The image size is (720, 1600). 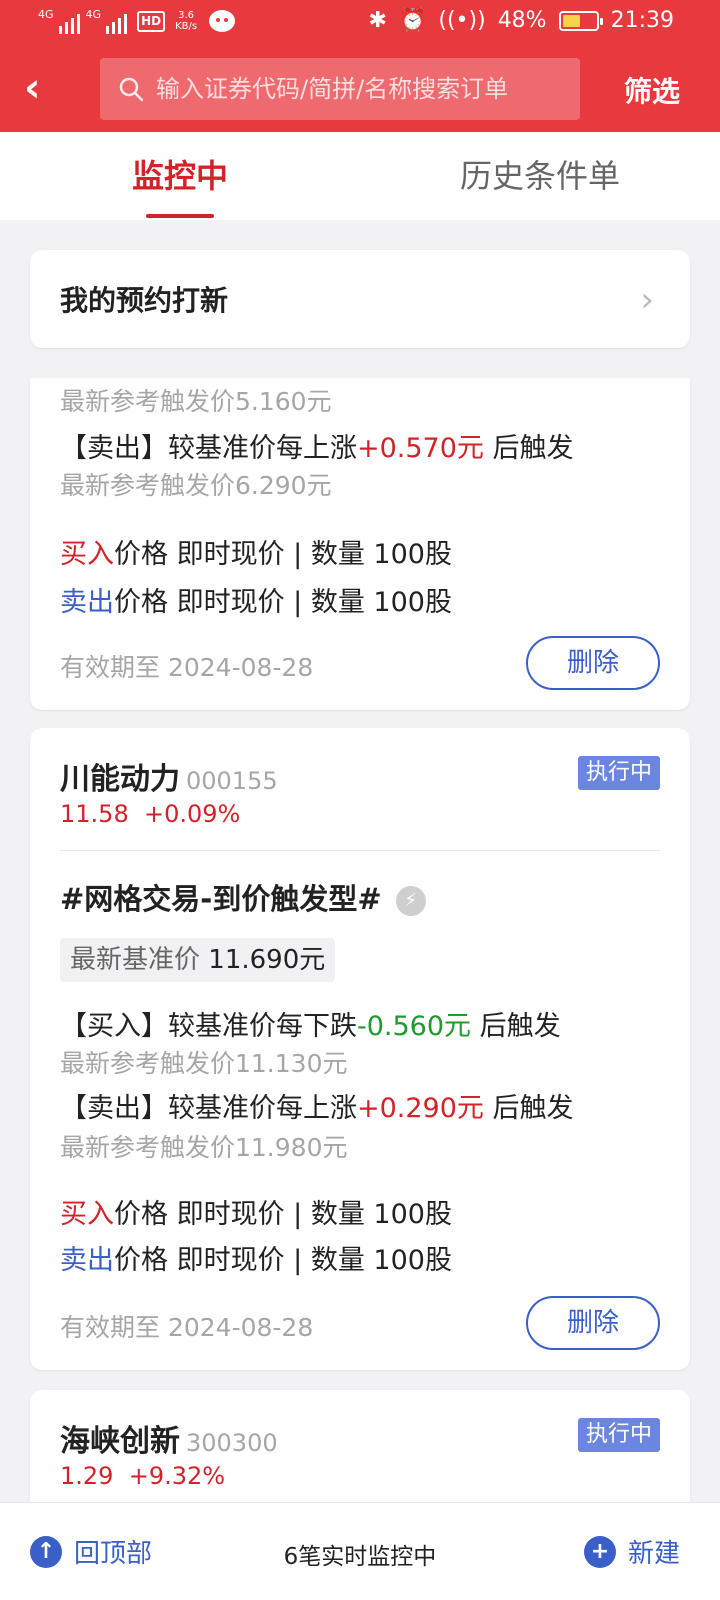 I want to click on battery-percent: 48%, so click(x=522, y=20).